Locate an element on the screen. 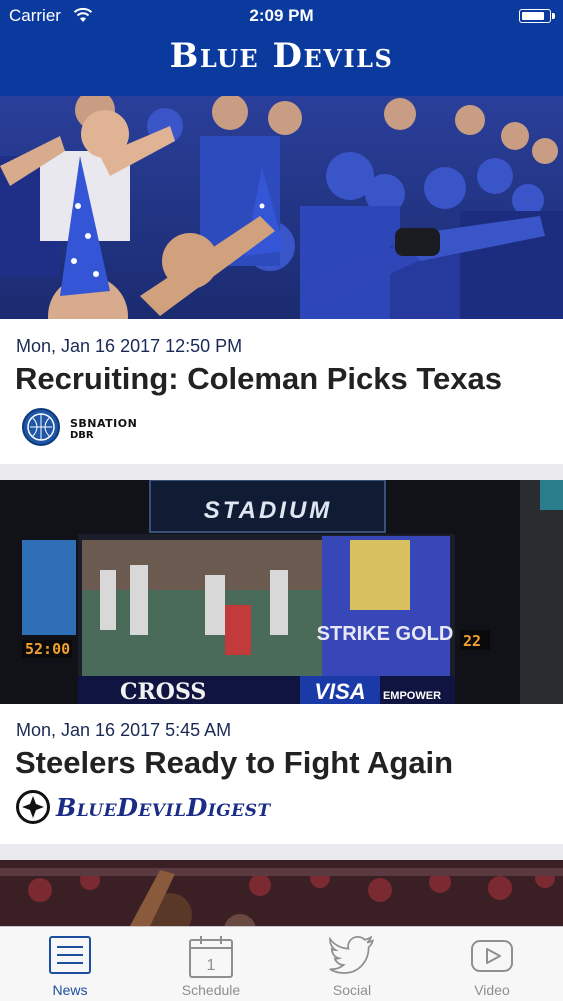  scoreboard-clock-right: 22 is located at coordinates (472, 641).